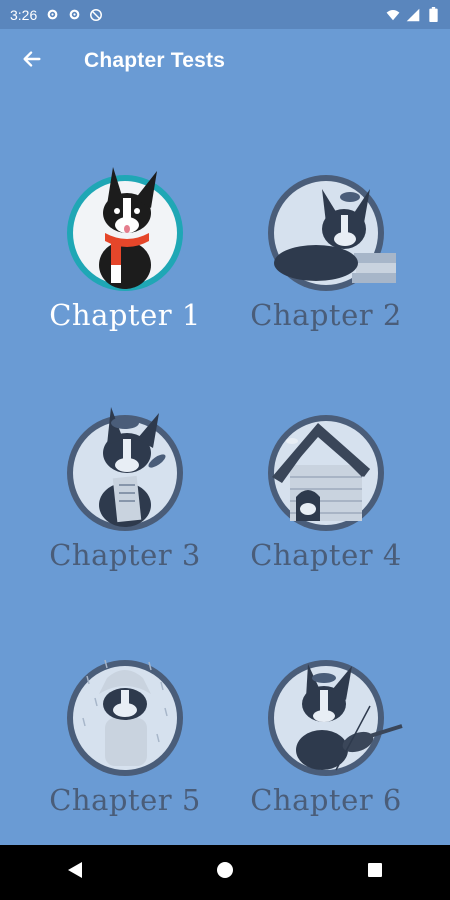 The image size is (450, 900). I want to click on chapter-4-image, so click(326, 462).